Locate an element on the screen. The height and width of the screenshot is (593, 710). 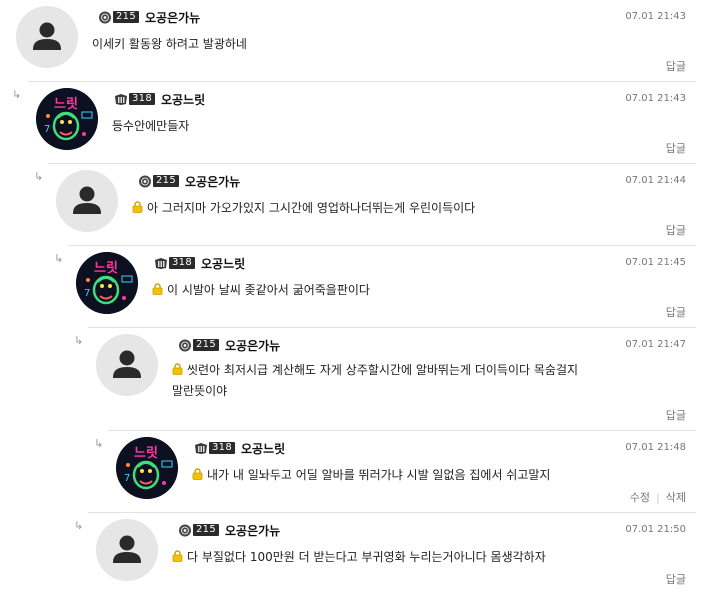
comment-text: 이세키 활동왕 하려고 발광하네 is located at coordinates (169, 44).